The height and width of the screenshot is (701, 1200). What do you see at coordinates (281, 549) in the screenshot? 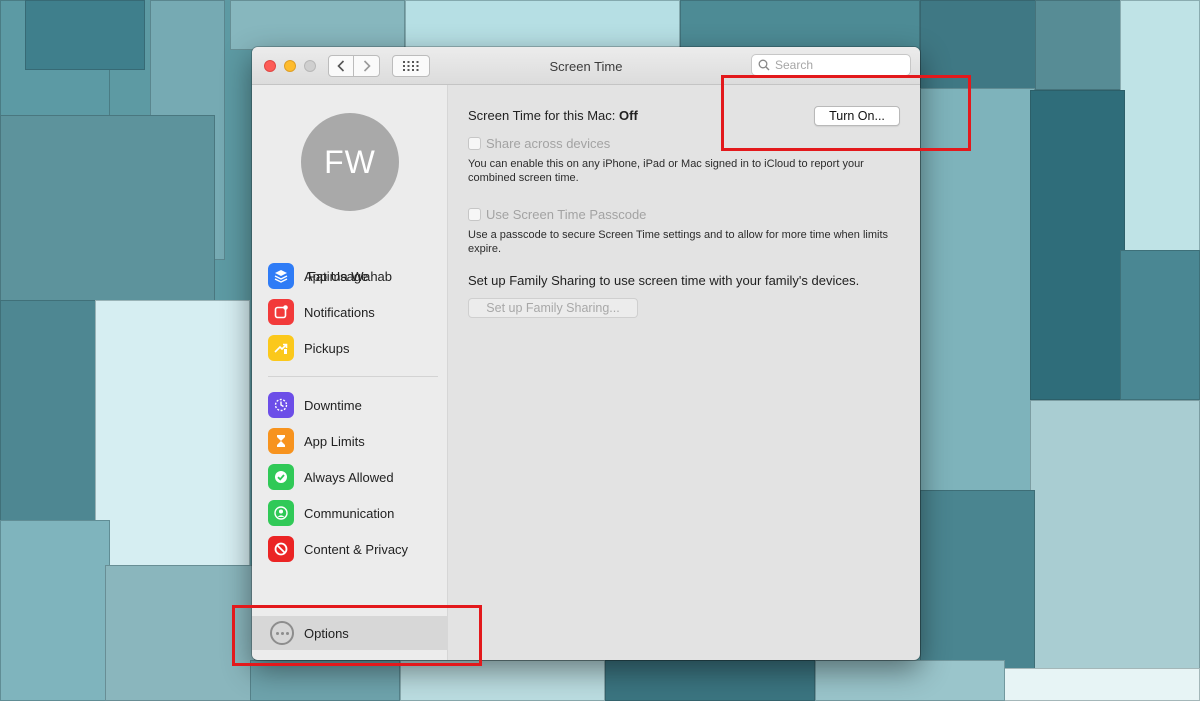
I see `no-entry-icon` at bounding box center [281, 549].